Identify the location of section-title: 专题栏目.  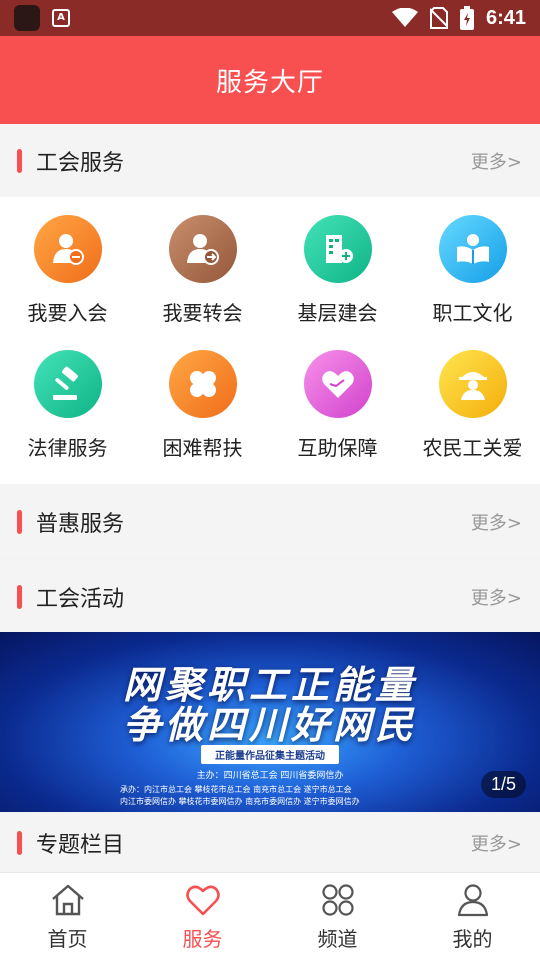
(80, 845).